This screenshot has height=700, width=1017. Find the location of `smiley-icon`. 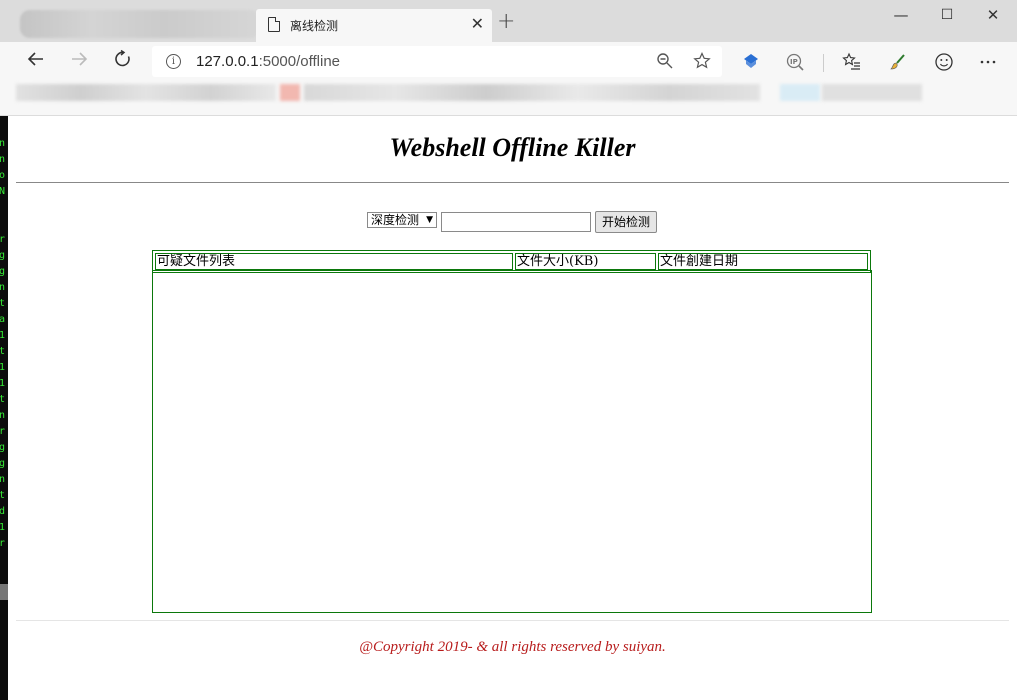

smiley-icon is located at coordinates (944, 62).